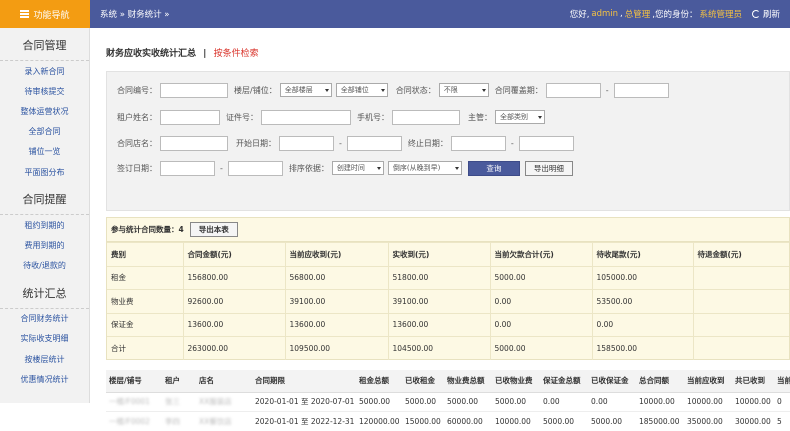 This screenshot has height=431, width=790. I want to click on table-cell: 158500.00, so click(642, 349).